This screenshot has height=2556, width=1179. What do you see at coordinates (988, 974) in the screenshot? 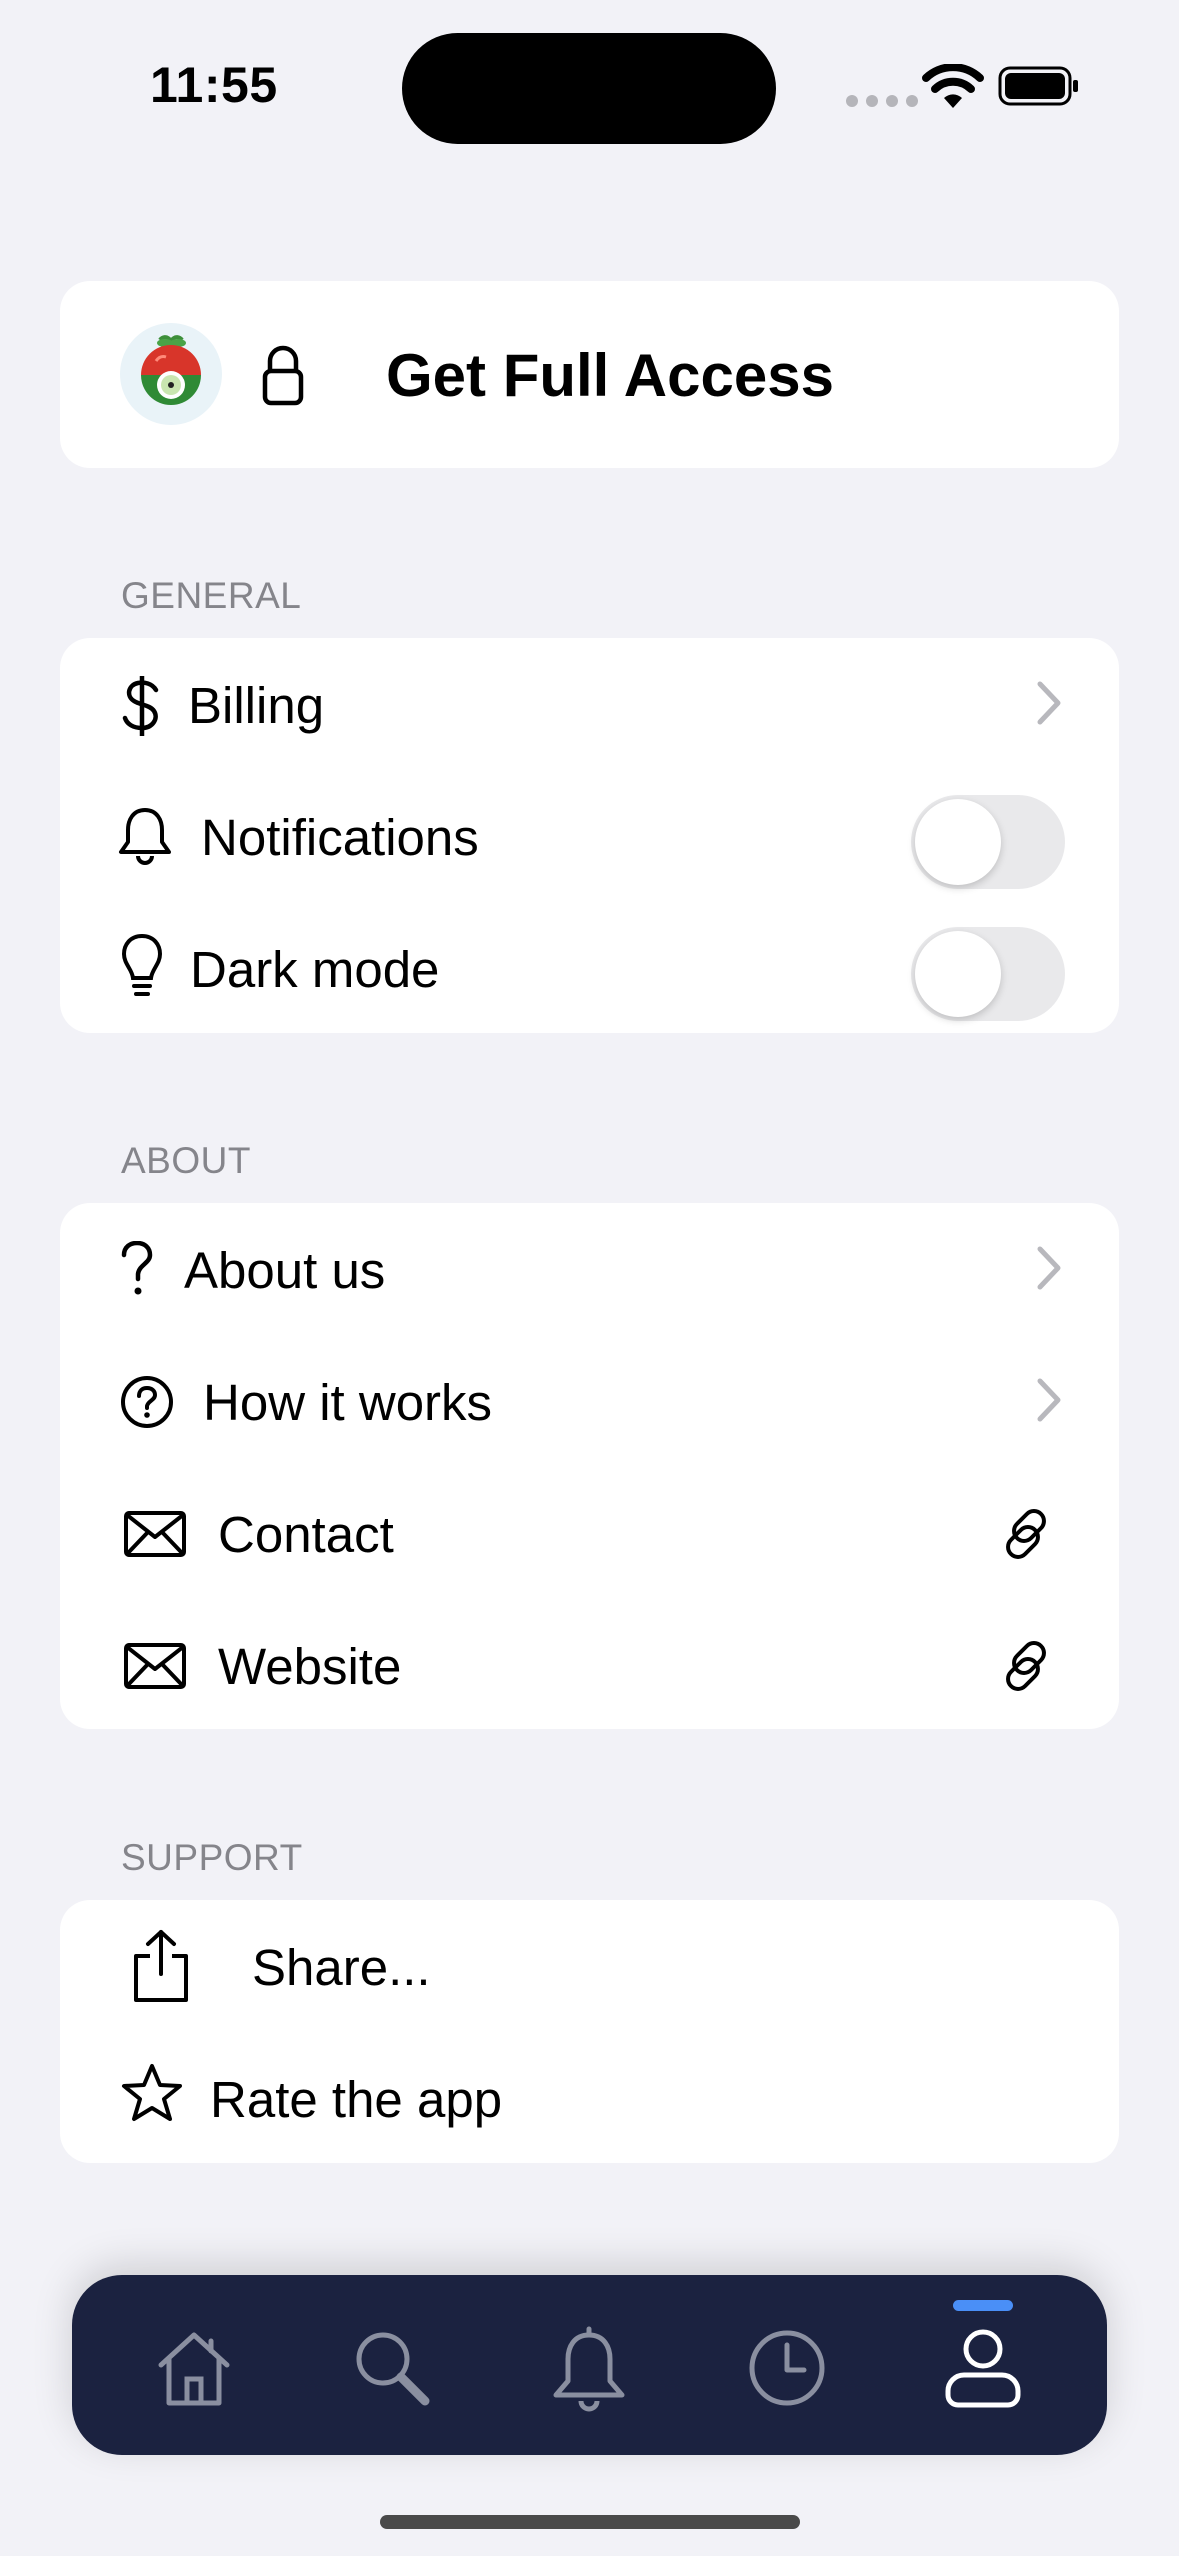
I see `dark-mode-toggle` at bounding box center [988, 974].